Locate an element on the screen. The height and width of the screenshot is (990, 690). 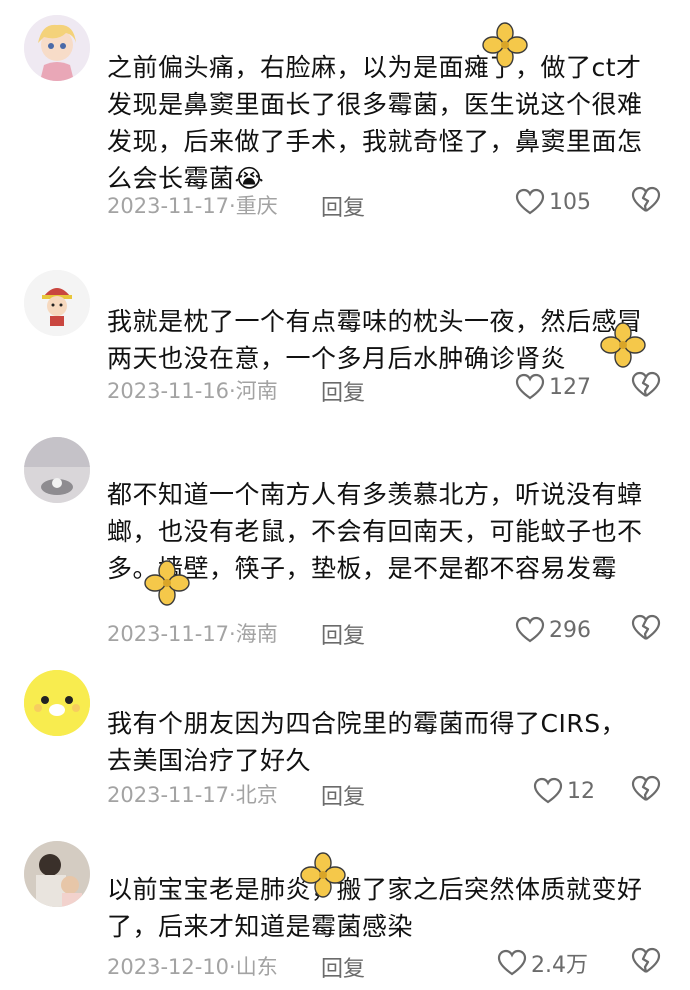
comment-meta: 2023-11-17·海南 回复 296 is located at coordinates (388, 632).